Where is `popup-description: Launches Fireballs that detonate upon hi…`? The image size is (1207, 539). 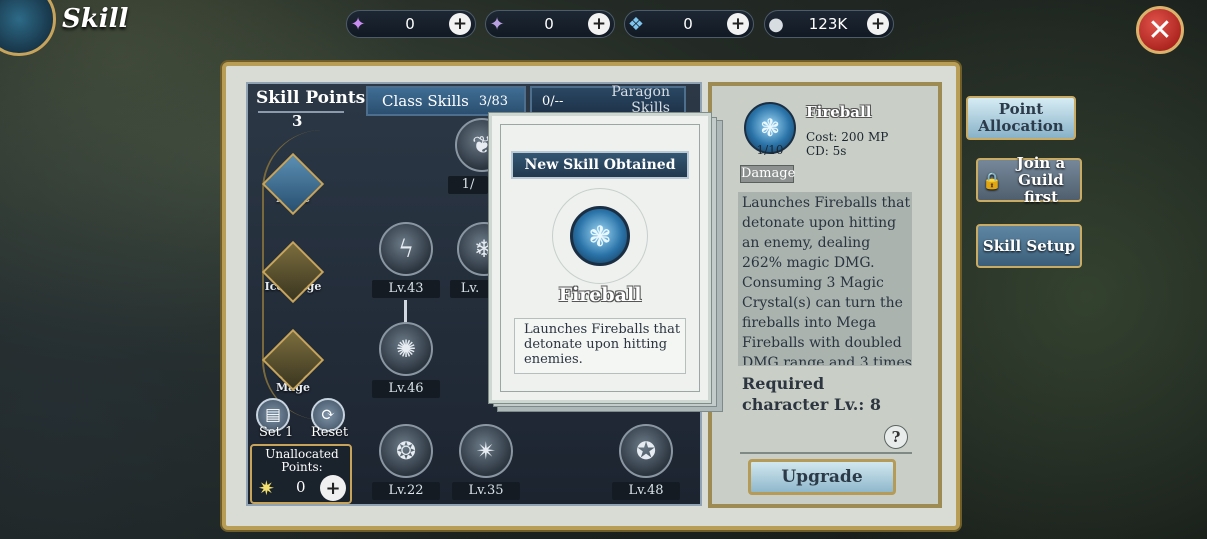 popup-description: Launches Fireballs that detonate upon hi… is located at coordinates (602, 344).